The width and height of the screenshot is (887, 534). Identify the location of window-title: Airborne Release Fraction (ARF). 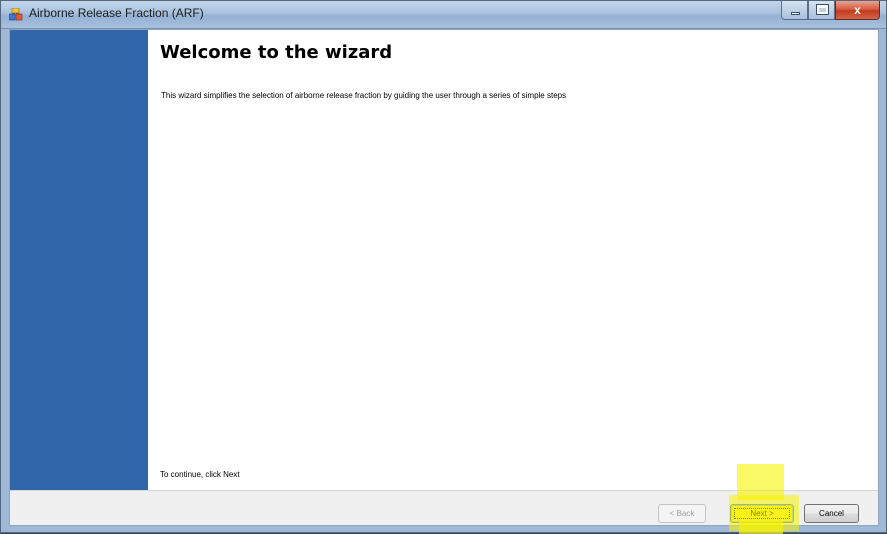
(116, 13).